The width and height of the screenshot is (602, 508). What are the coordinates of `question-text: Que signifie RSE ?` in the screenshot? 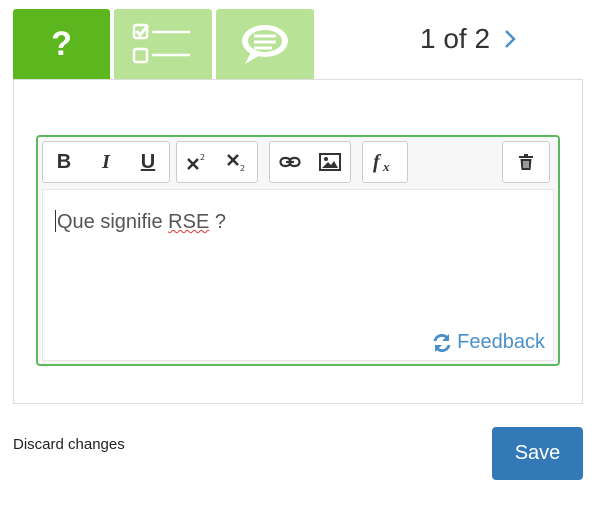 It's located at (140, 222).